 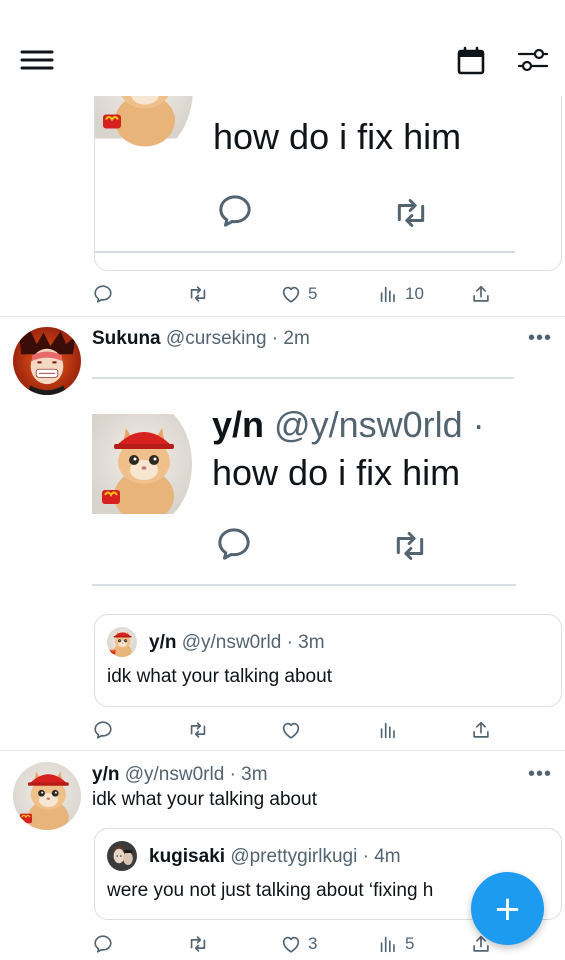 I want to click on like-button, so click(x=291, y=730).